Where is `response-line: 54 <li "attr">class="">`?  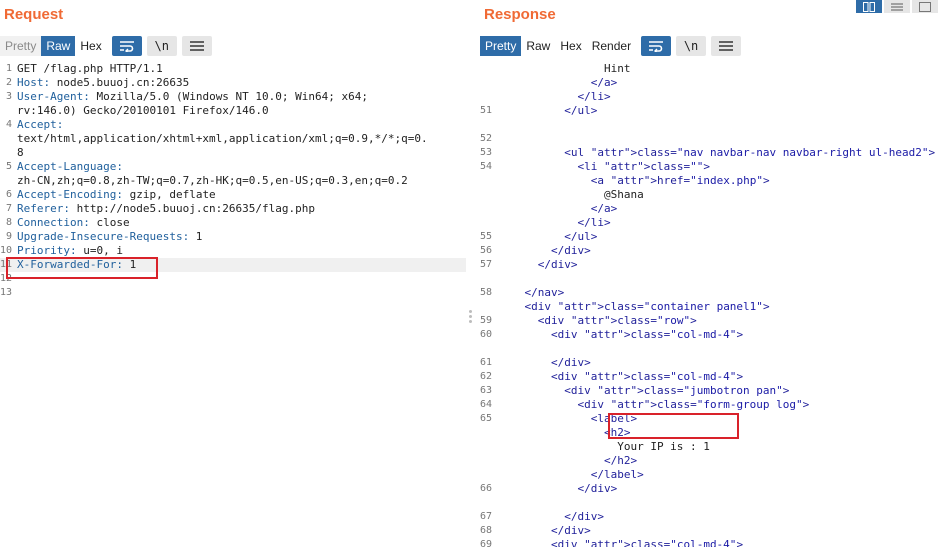 response-line: 54 <li "attr">class=""> is located at coordinates (707, 167).